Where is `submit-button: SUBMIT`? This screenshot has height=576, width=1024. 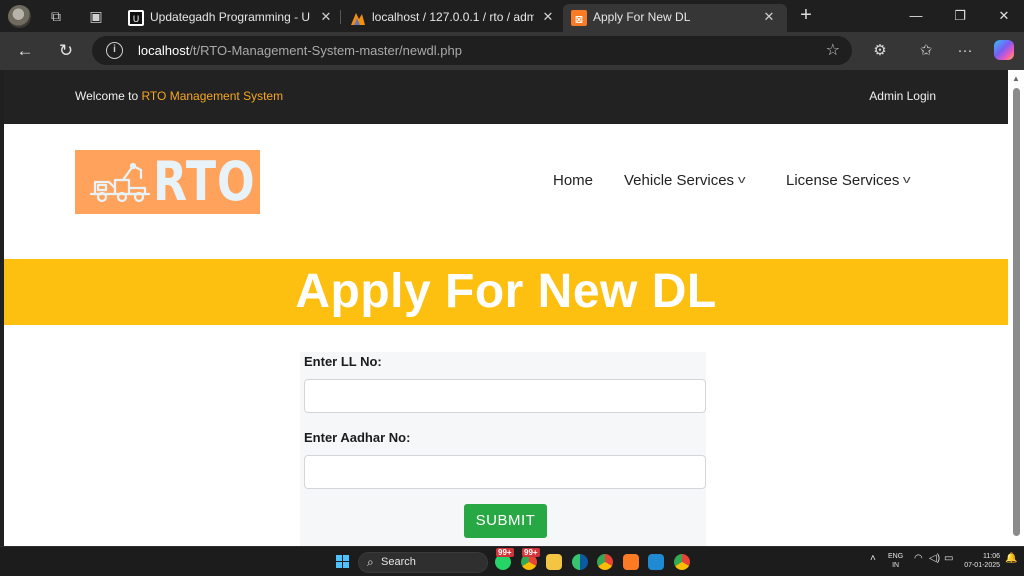 submit-button: SUBMIT is located at coordinates (505, 521).